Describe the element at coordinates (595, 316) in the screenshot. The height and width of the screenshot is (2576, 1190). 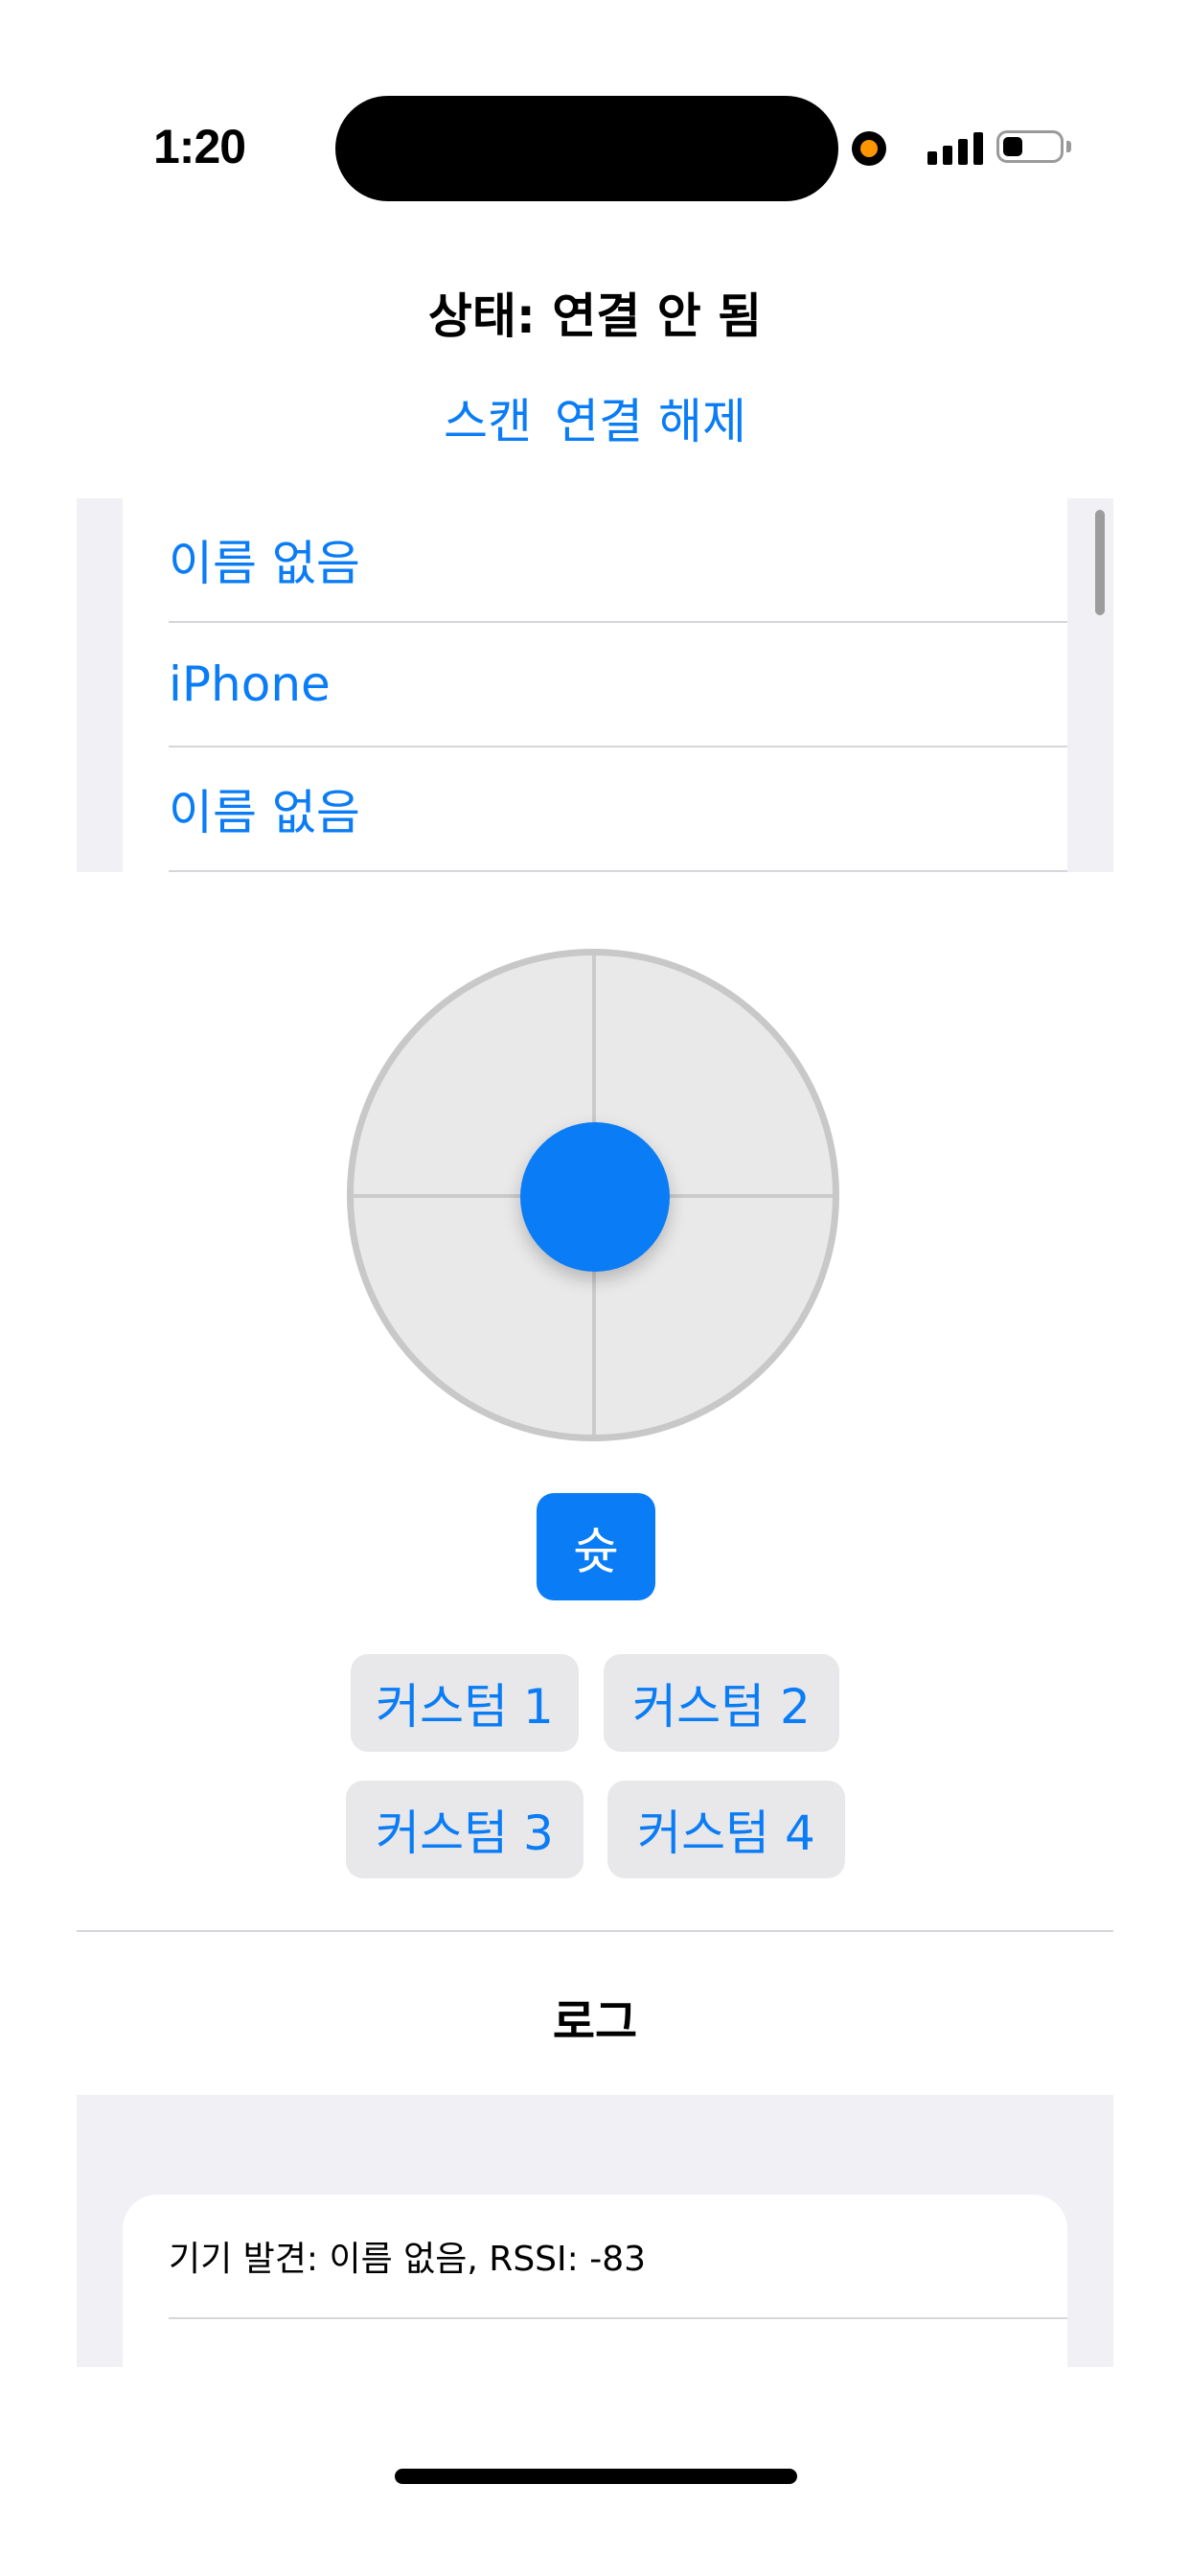
I see `connection-status: 상태: 연결 안 됨` at that location.